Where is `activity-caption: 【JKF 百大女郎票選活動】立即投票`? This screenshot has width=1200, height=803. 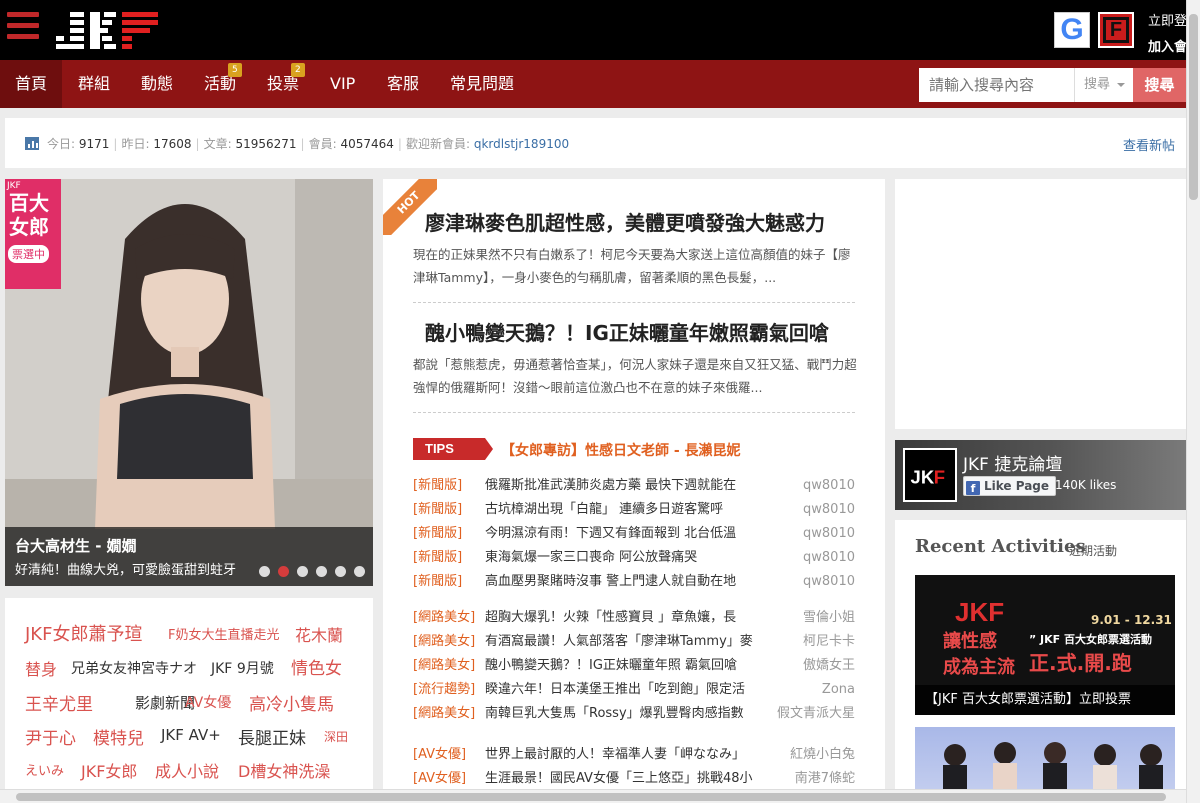 activity-caption: 【JKF 百大女郎票選活動】立即投票 is located at coordinates (1045, 700).